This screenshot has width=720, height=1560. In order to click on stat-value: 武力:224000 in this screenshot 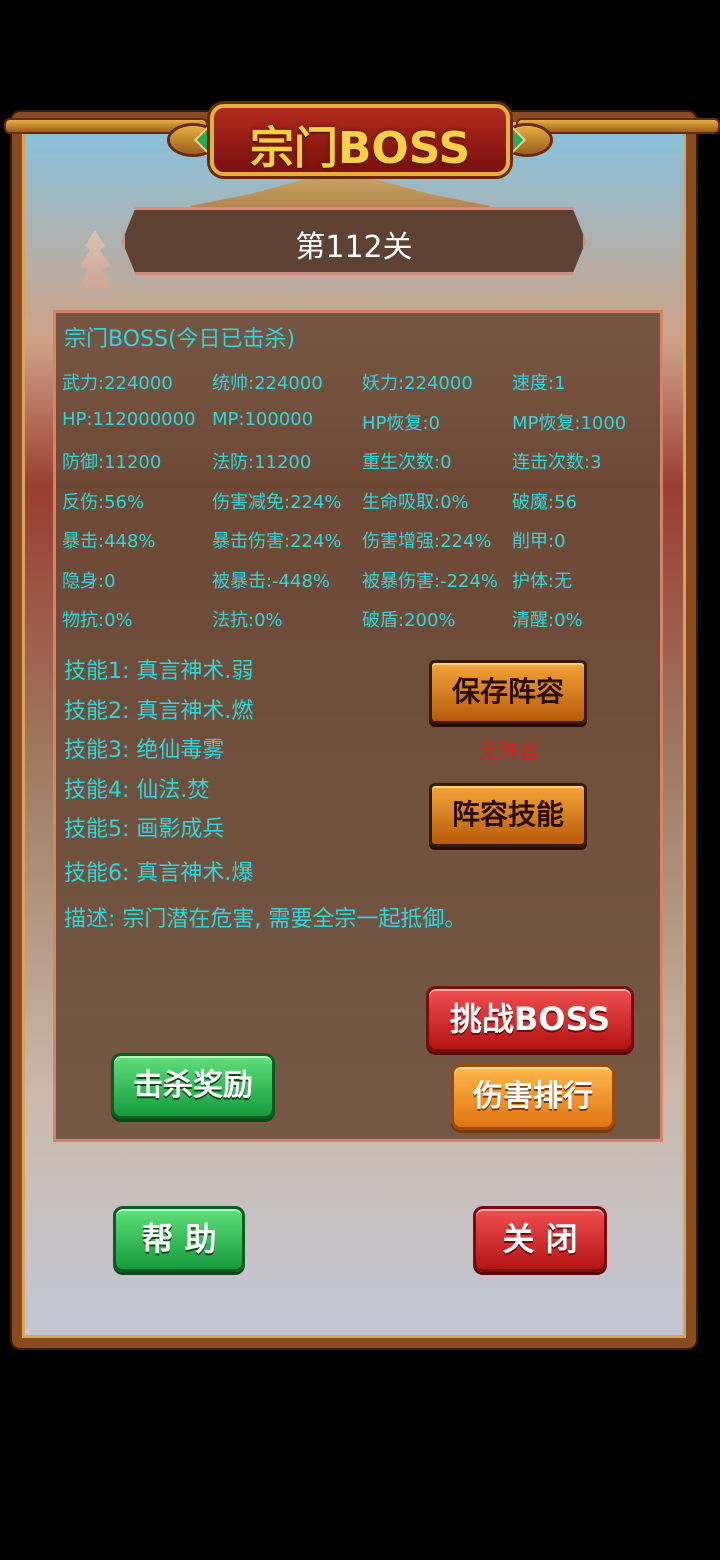, I will do `click(117, 383)`.